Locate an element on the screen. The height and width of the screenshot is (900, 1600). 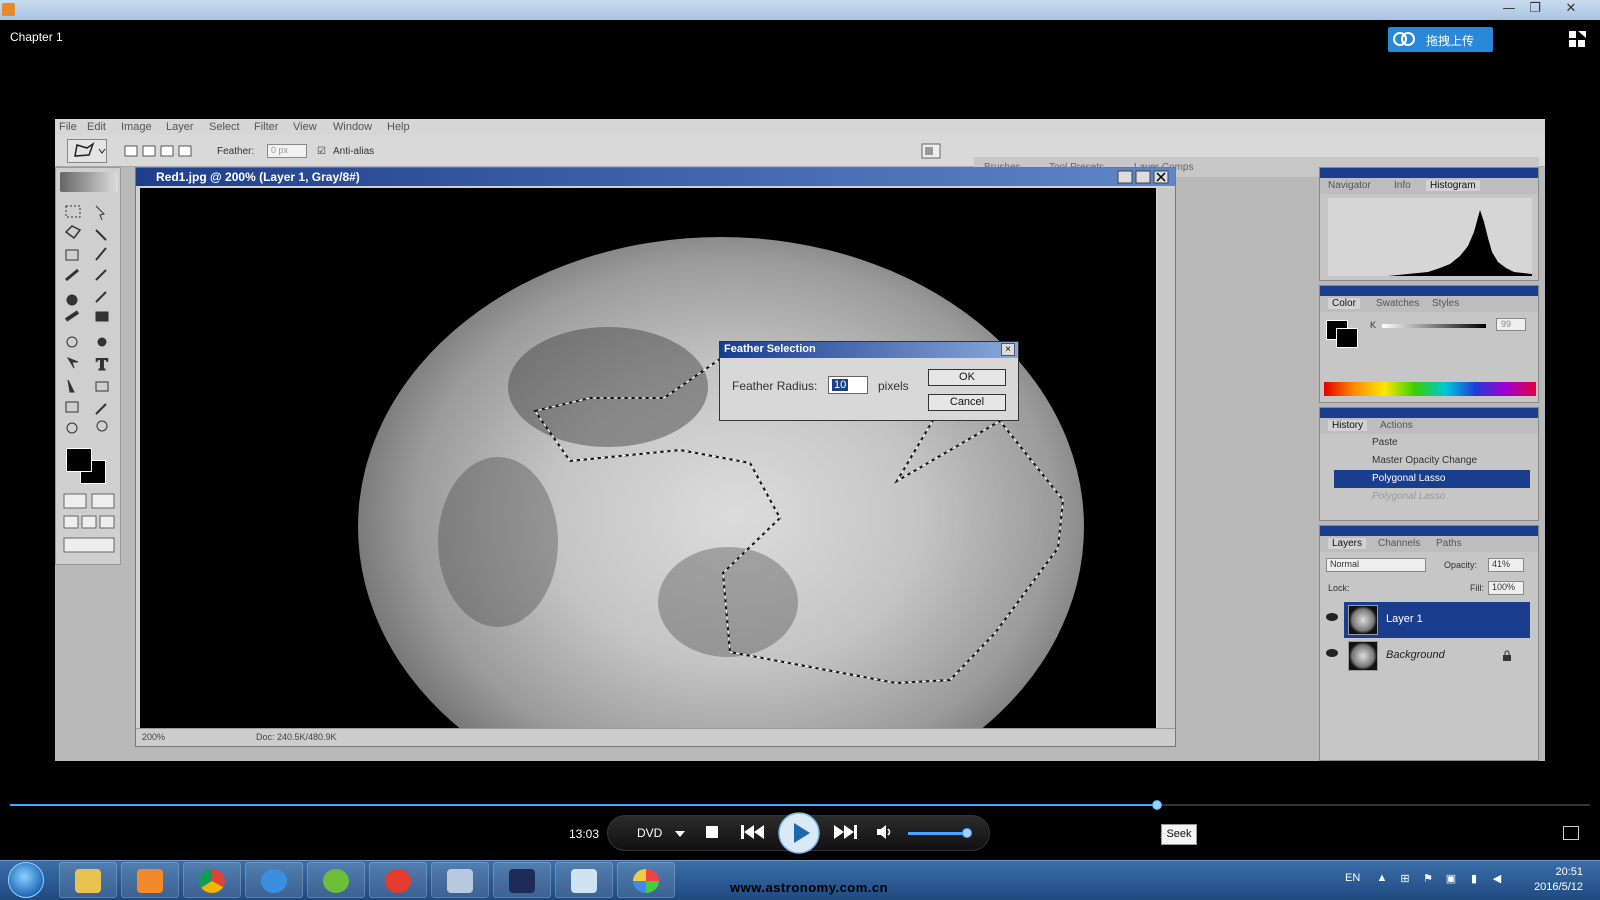
volume-handle is located at coordinates (966, 833).